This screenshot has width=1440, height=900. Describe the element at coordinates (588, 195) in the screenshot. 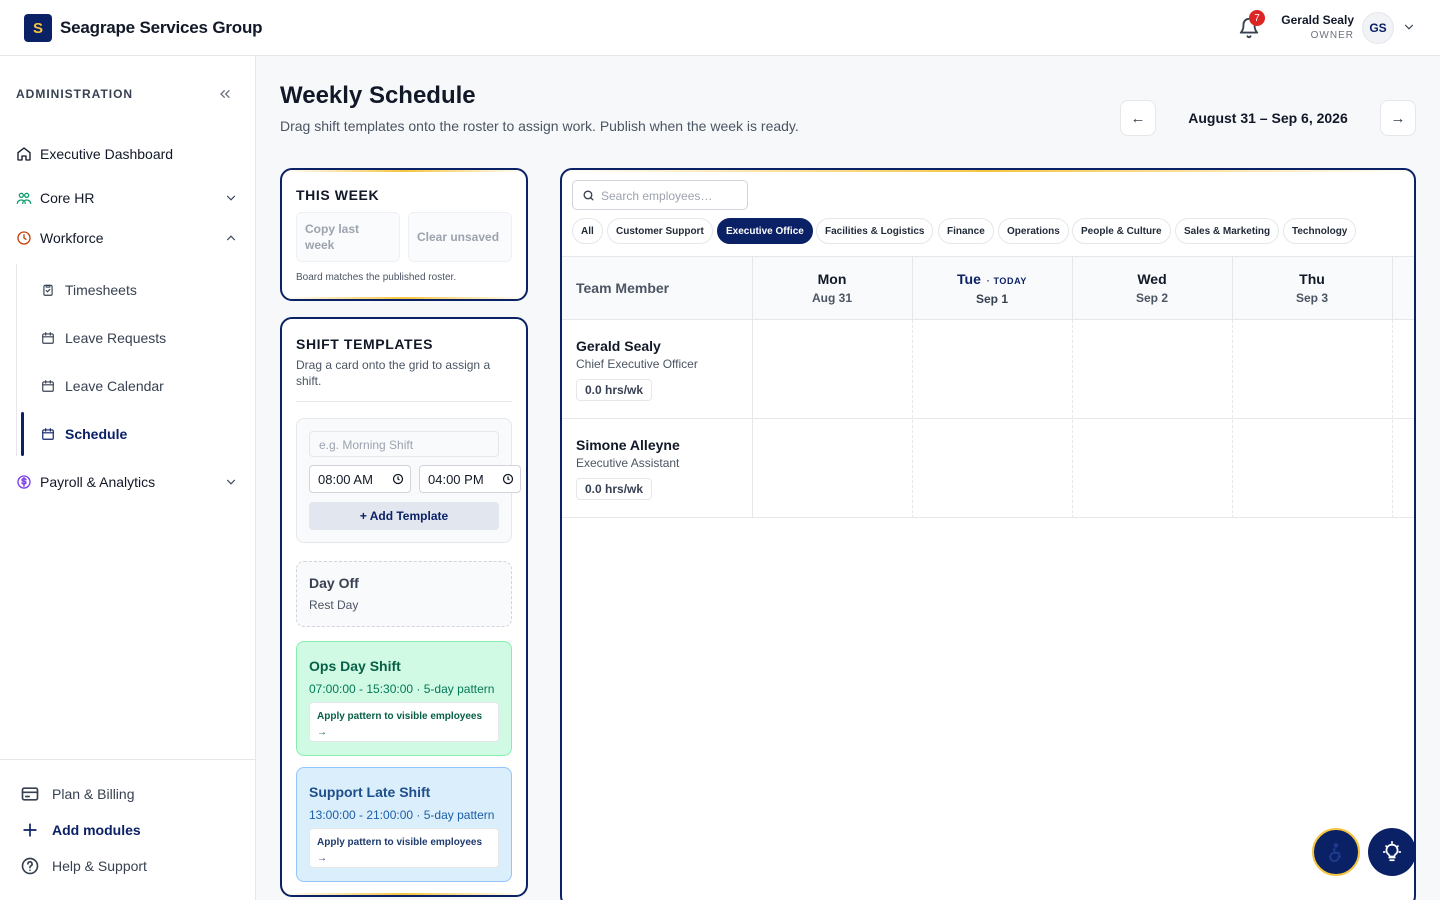

I see `search-icon` at that location.